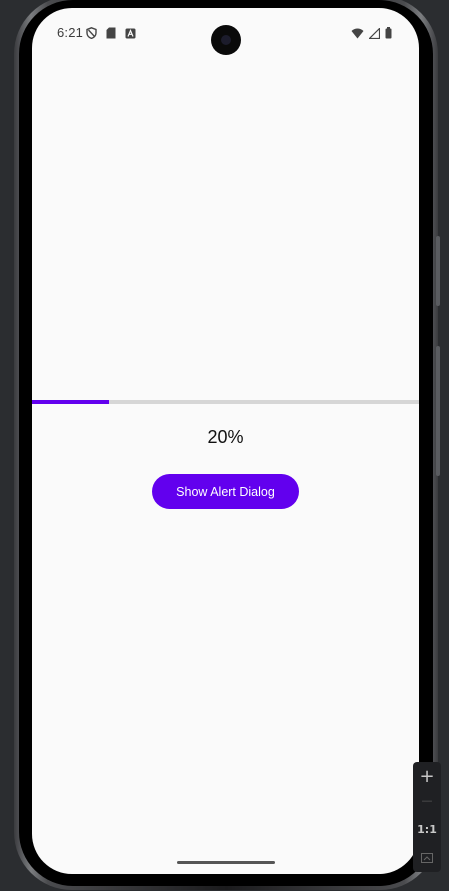 The width and height of the screenshot is (449, 891). What do you see at coordinates (130, 35) in the screenshot?
I see `a-notification-icon` at bounding box center [130, 35].